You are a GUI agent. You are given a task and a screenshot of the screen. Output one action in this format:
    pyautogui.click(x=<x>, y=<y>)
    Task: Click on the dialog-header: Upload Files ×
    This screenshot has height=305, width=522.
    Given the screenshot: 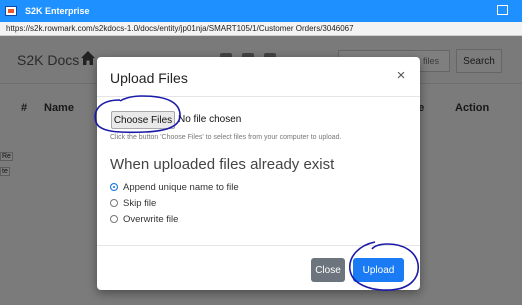 What is the action you would take?
    pyautogui.click(x=258, y=77)
    